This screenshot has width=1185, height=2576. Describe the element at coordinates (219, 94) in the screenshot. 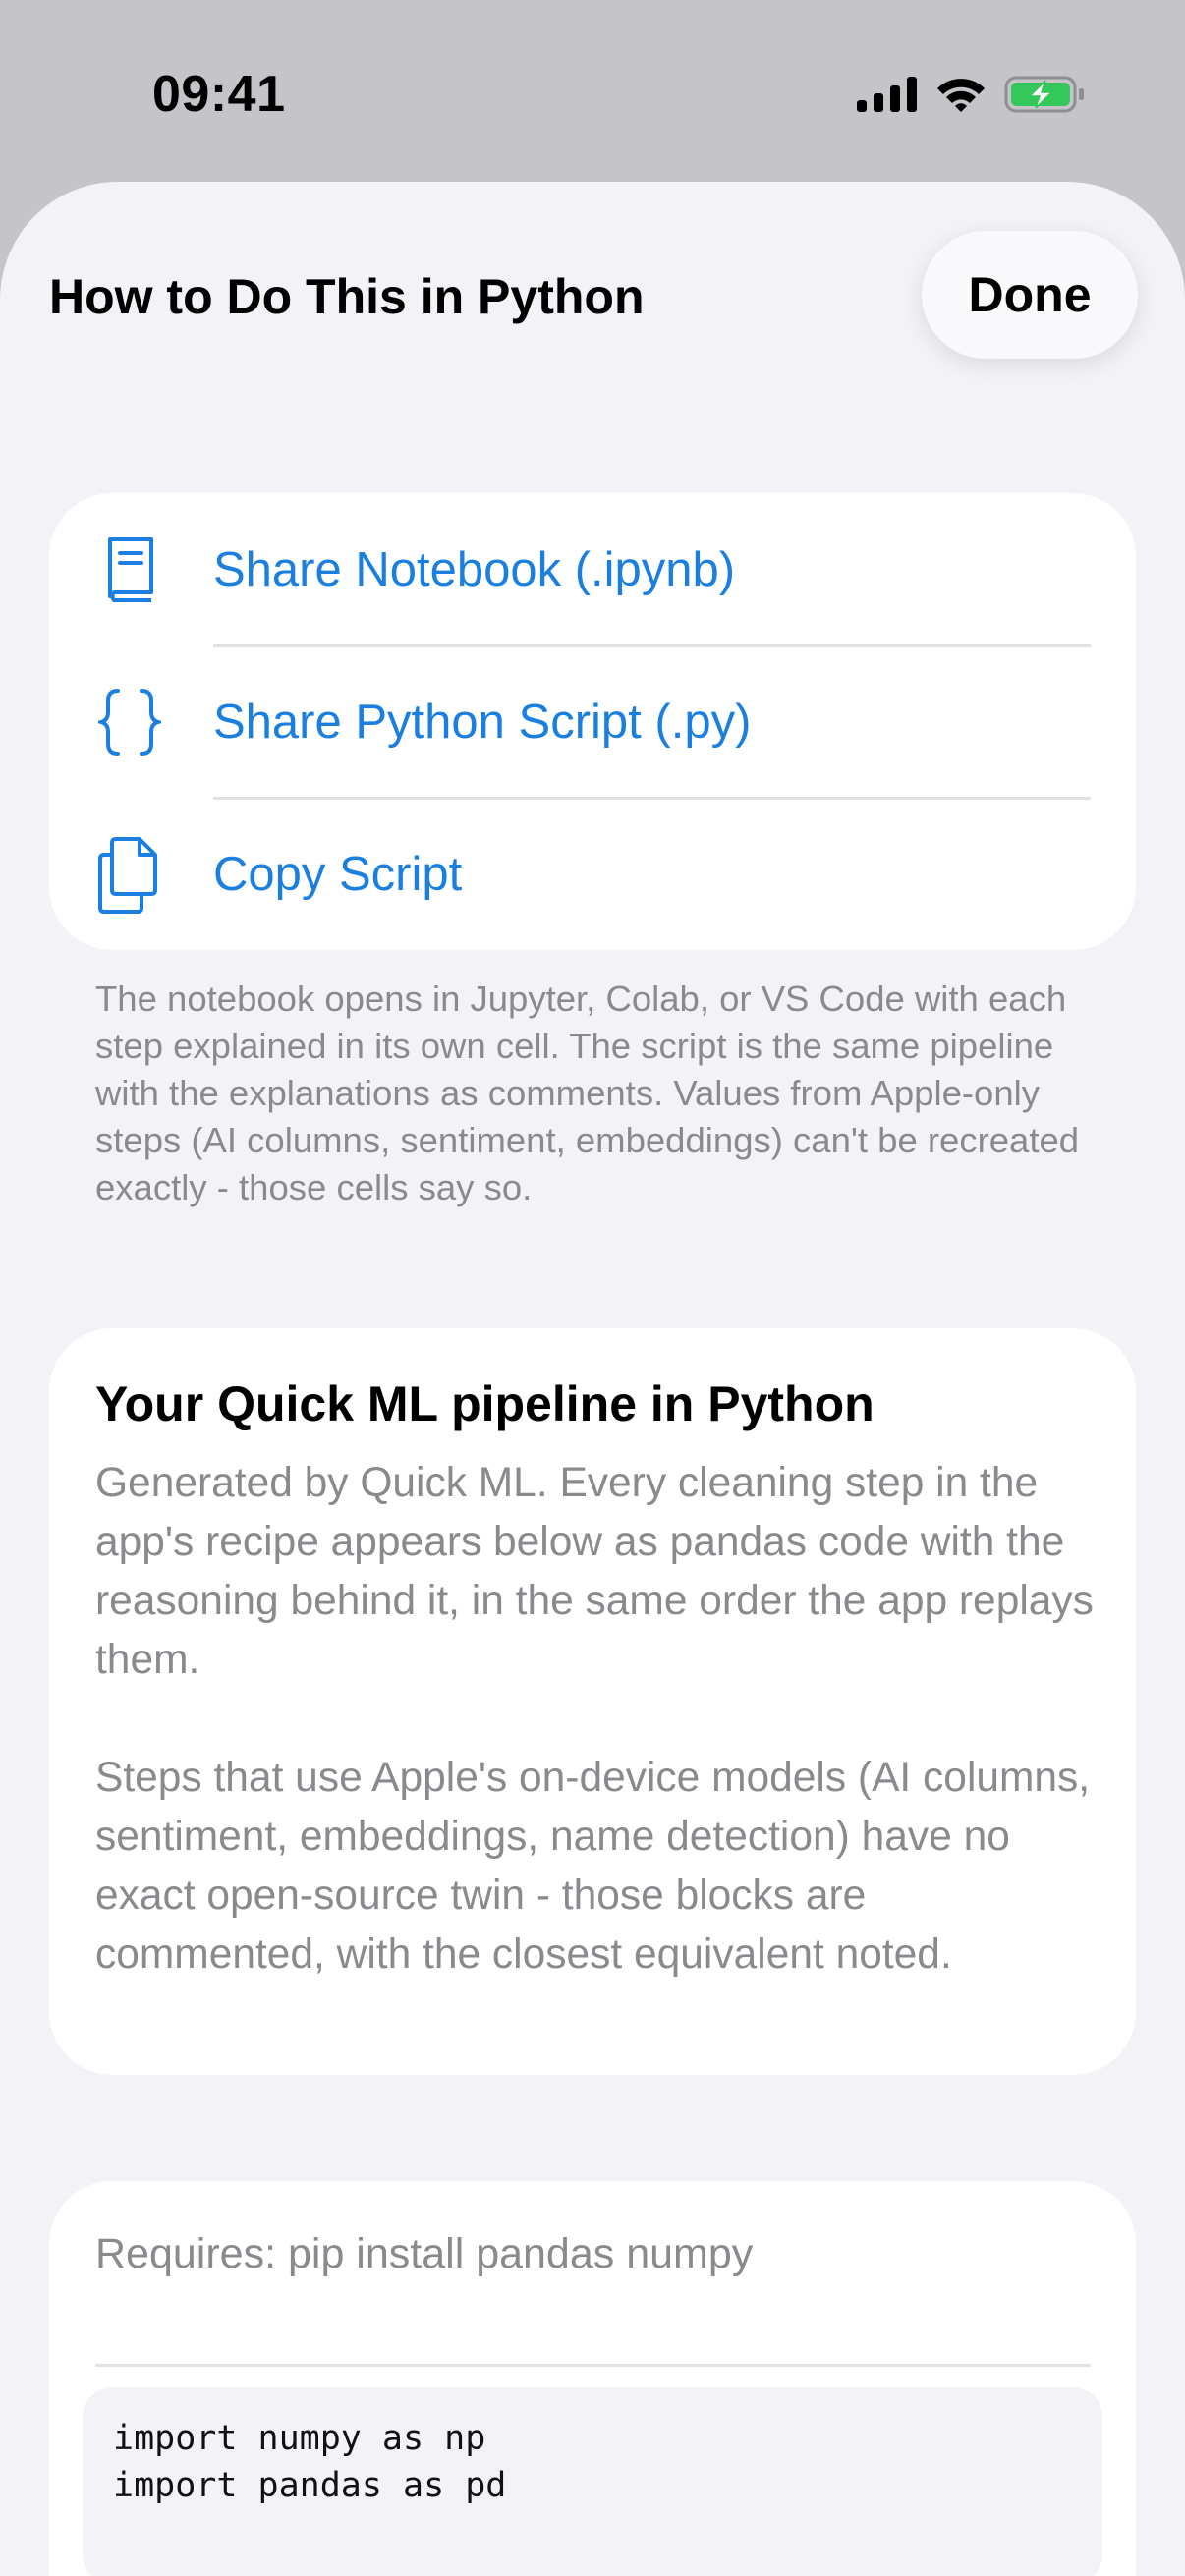

I see `status-time: 09:41` at that location.